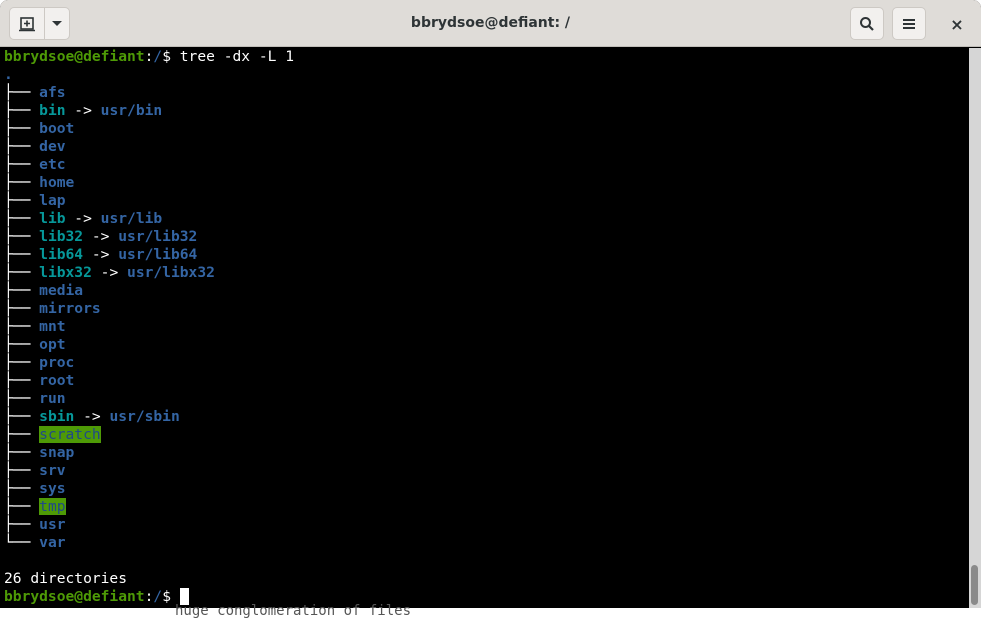 This screenshot has width=981, height=619. I want to click on command-line: bbrydsoe@defiant:/$ tree -dx -L 1, so click(486, 57).